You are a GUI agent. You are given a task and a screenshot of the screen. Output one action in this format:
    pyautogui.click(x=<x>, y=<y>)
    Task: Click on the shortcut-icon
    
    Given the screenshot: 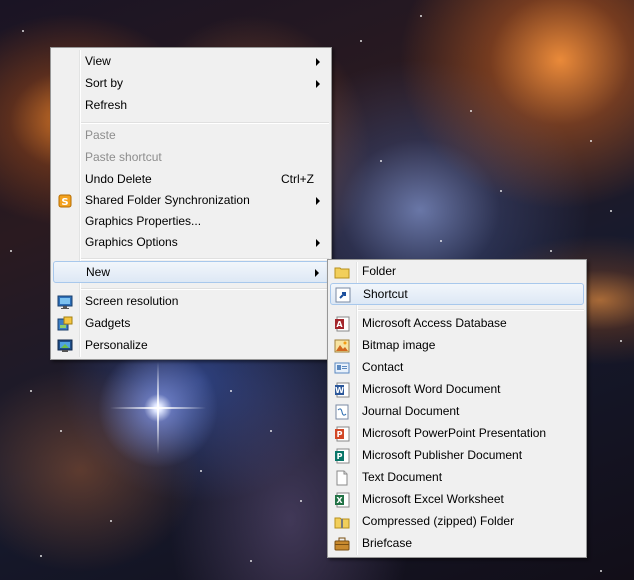 What is the action you would take?
    pyautogui.click(x=343, y=295)
    